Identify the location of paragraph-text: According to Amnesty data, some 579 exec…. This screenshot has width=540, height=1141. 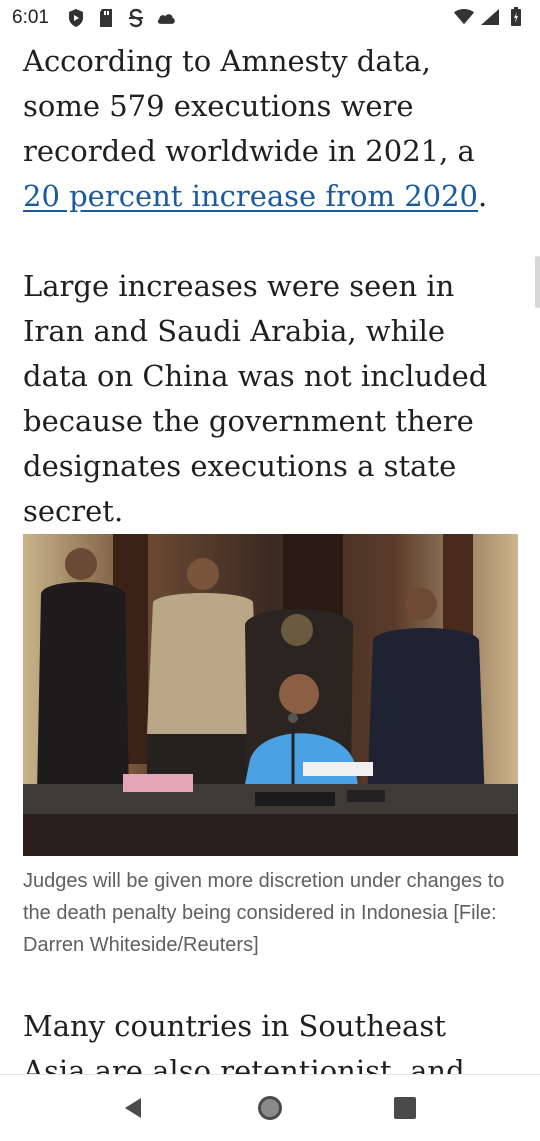
(249, 106).